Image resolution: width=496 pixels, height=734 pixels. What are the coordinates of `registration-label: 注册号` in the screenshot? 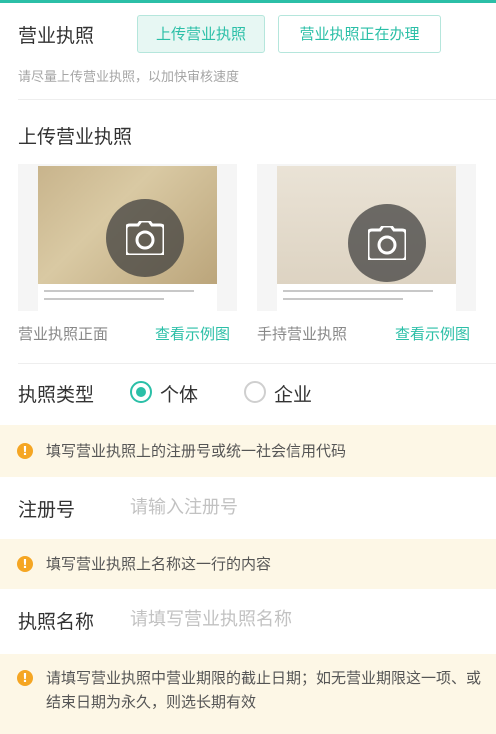 It's located at (47, 510).